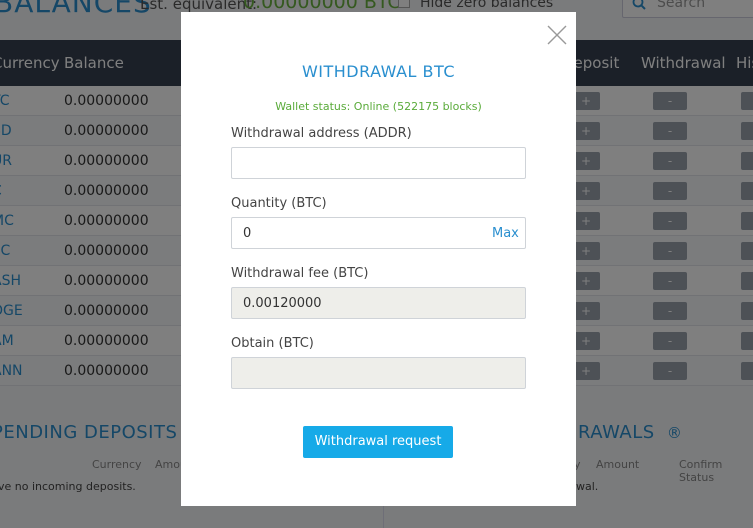 The image size is (753, 528). Describe the element at coordinates (378, 163) in the screenshot. I see `withdrawal-address-input` at that location.